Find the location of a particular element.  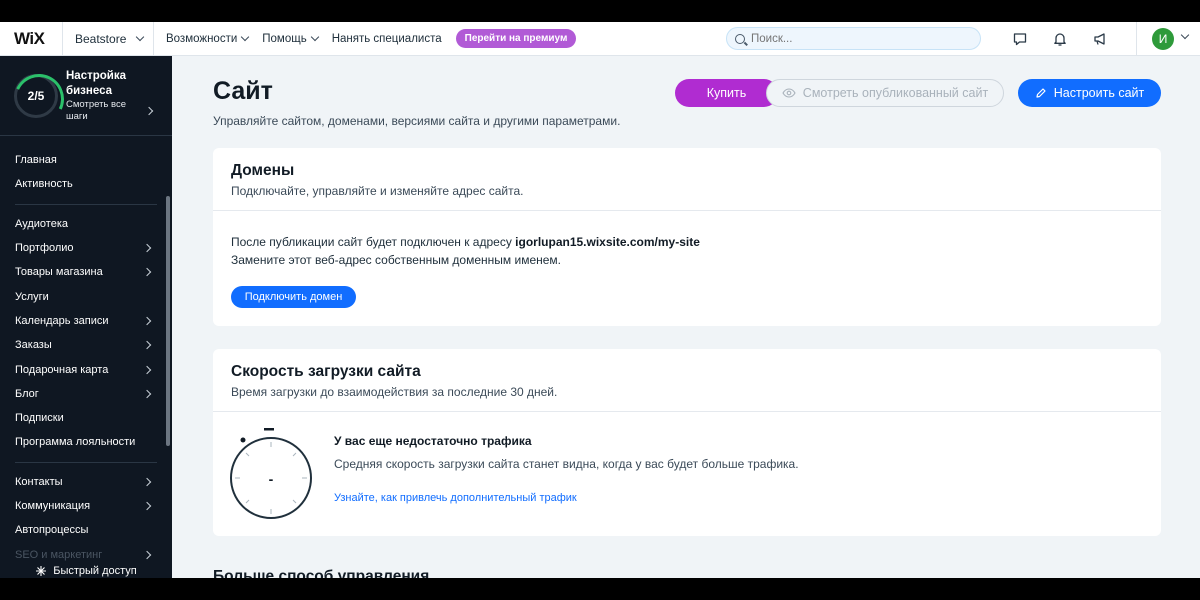

screen-frame-top is located at coordinates (600, 11).